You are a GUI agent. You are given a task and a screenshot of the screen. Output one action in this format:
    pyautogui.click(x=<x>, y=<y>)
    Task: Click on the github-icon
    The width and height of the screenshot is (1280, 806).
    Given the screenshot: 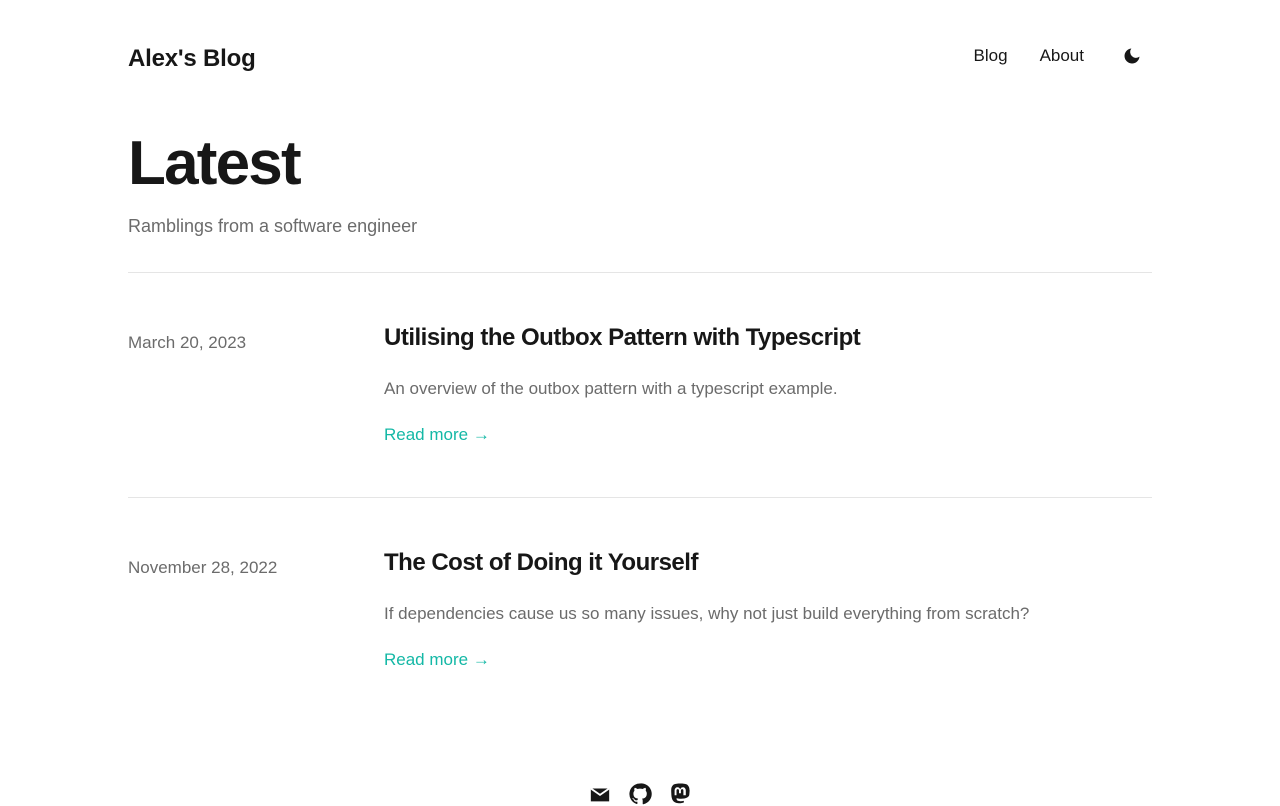 What is the action you would take?
    pyautogui.click(x=640, y=794)
    